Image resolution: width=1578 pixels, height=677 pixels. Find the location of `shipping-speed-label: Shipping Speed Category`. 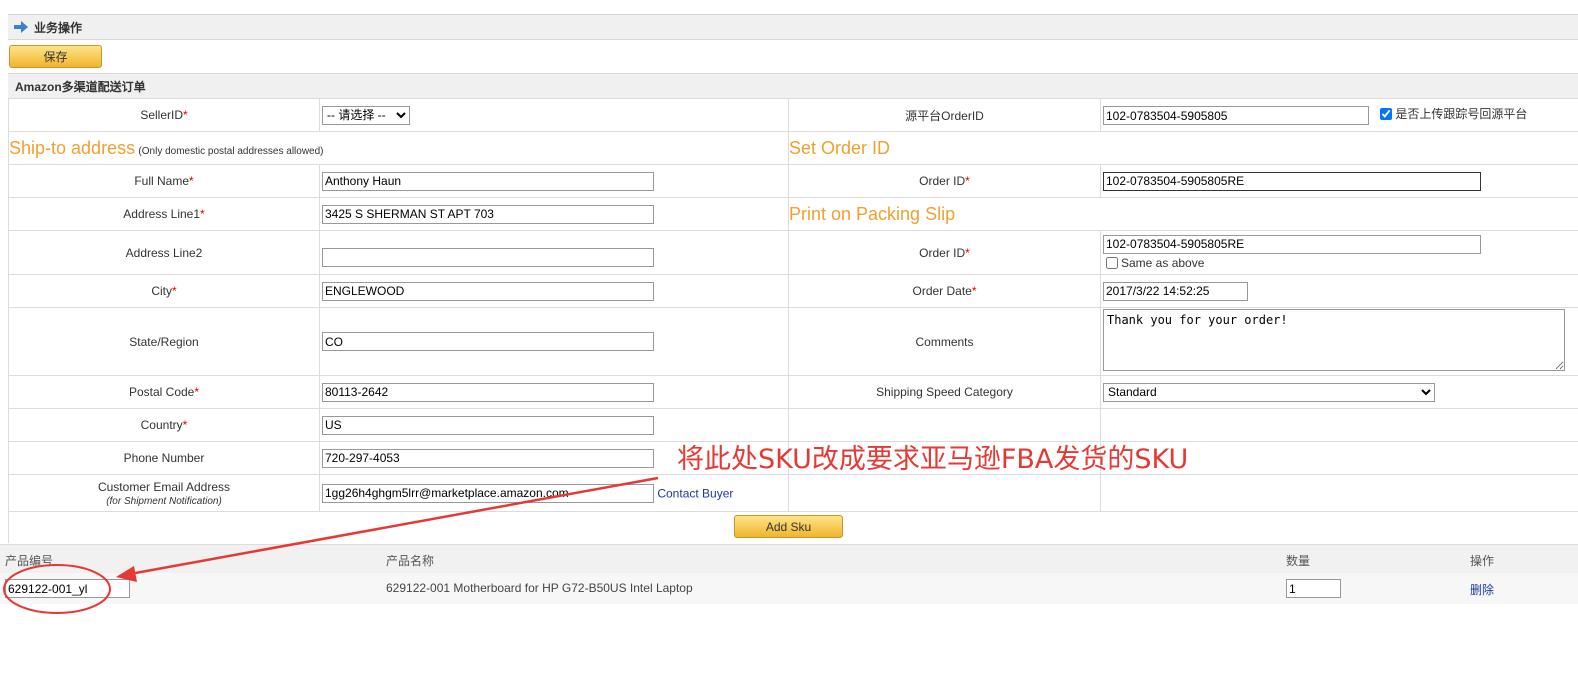

shipping-speed-label: Shipping Speed Category is located at coordinates (944, 392).